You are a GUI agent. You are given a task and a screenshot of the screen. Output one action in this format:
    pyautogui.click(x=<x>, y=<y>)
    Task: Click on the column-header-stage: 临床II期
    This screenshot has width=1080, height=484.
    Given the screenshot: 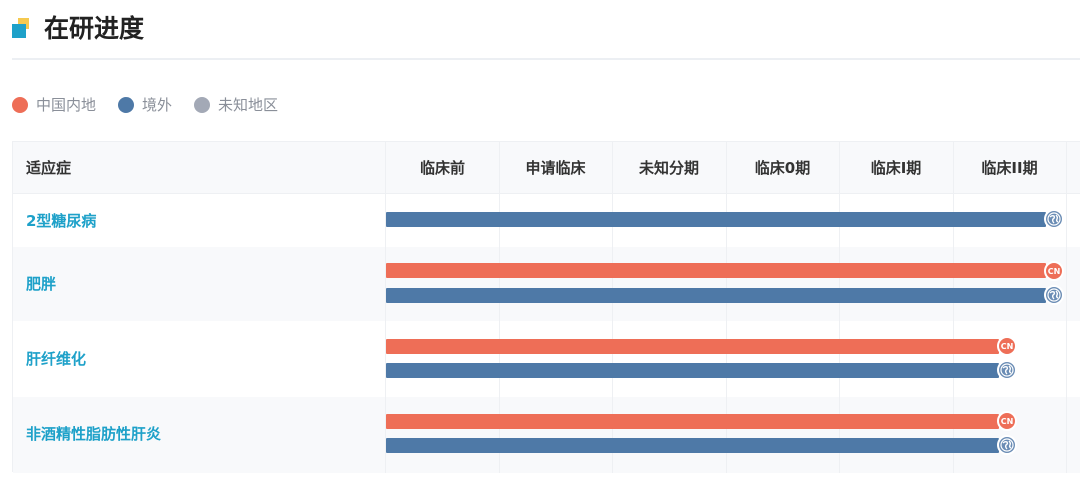 What is the action you would take?
    pyautogui.click(x=1009, y=168)
    